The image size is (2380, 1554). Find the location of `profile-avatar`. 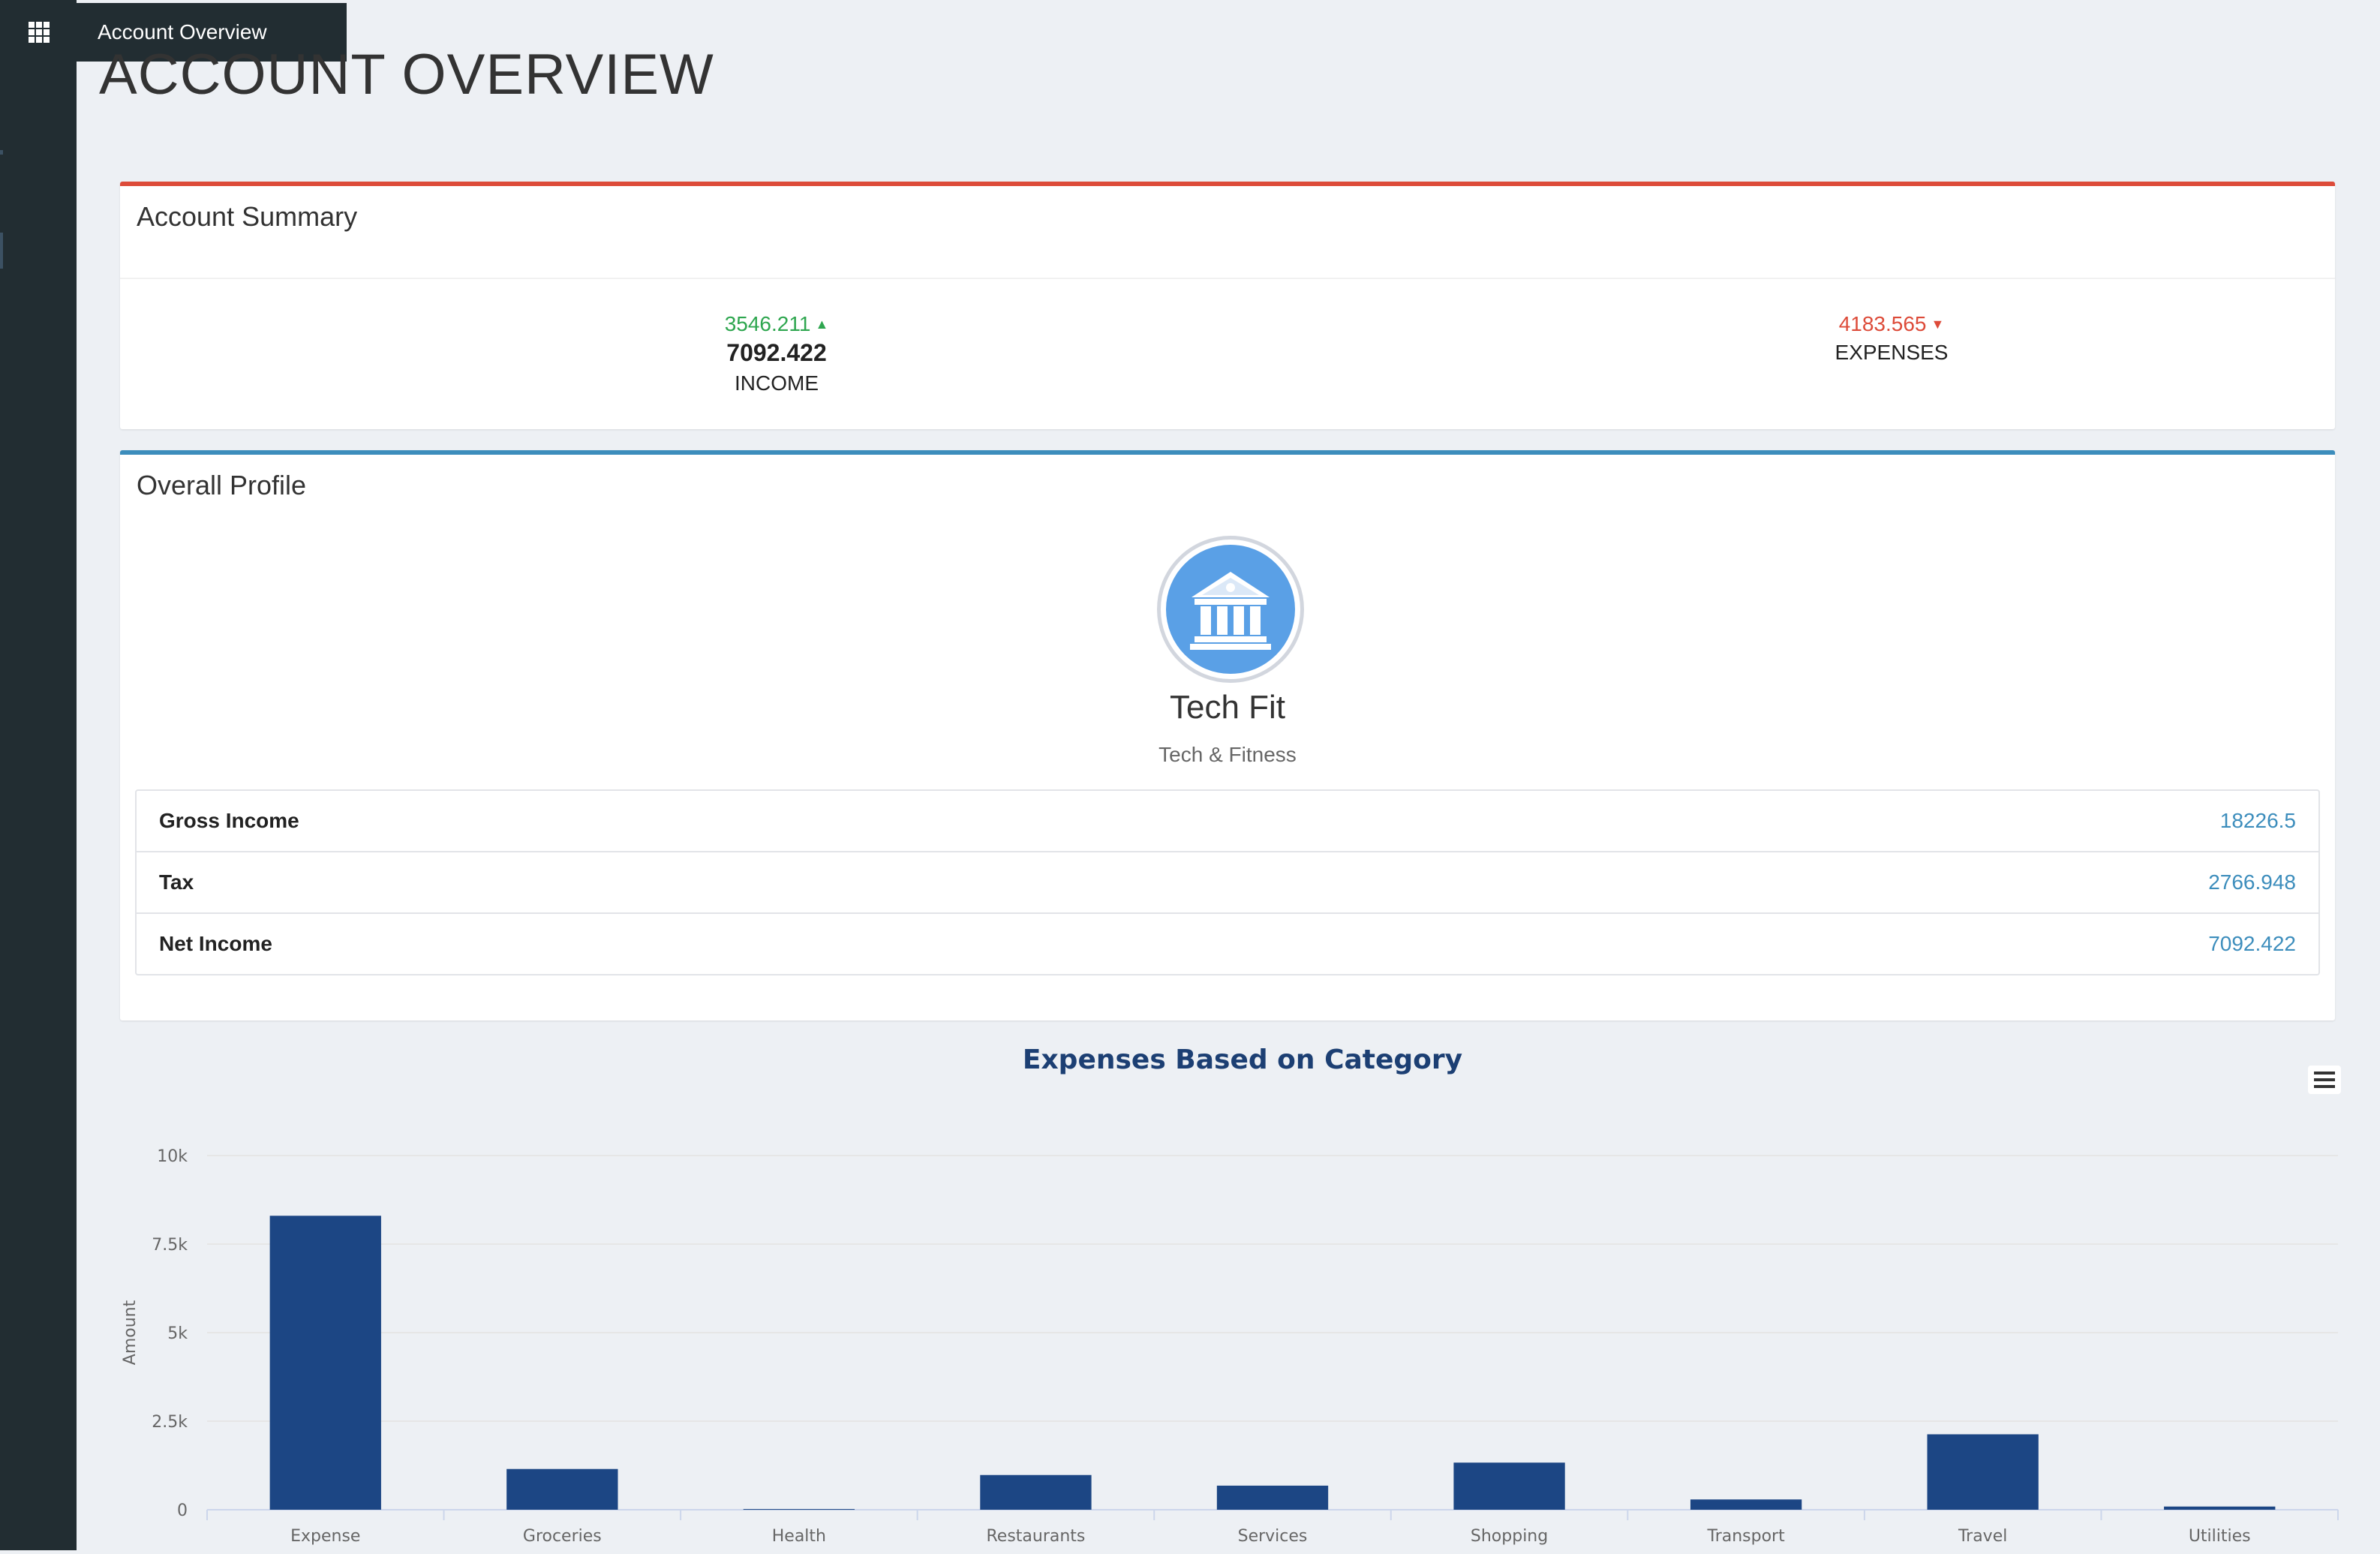

profile-avatar is located at coordinates (1230, 609).